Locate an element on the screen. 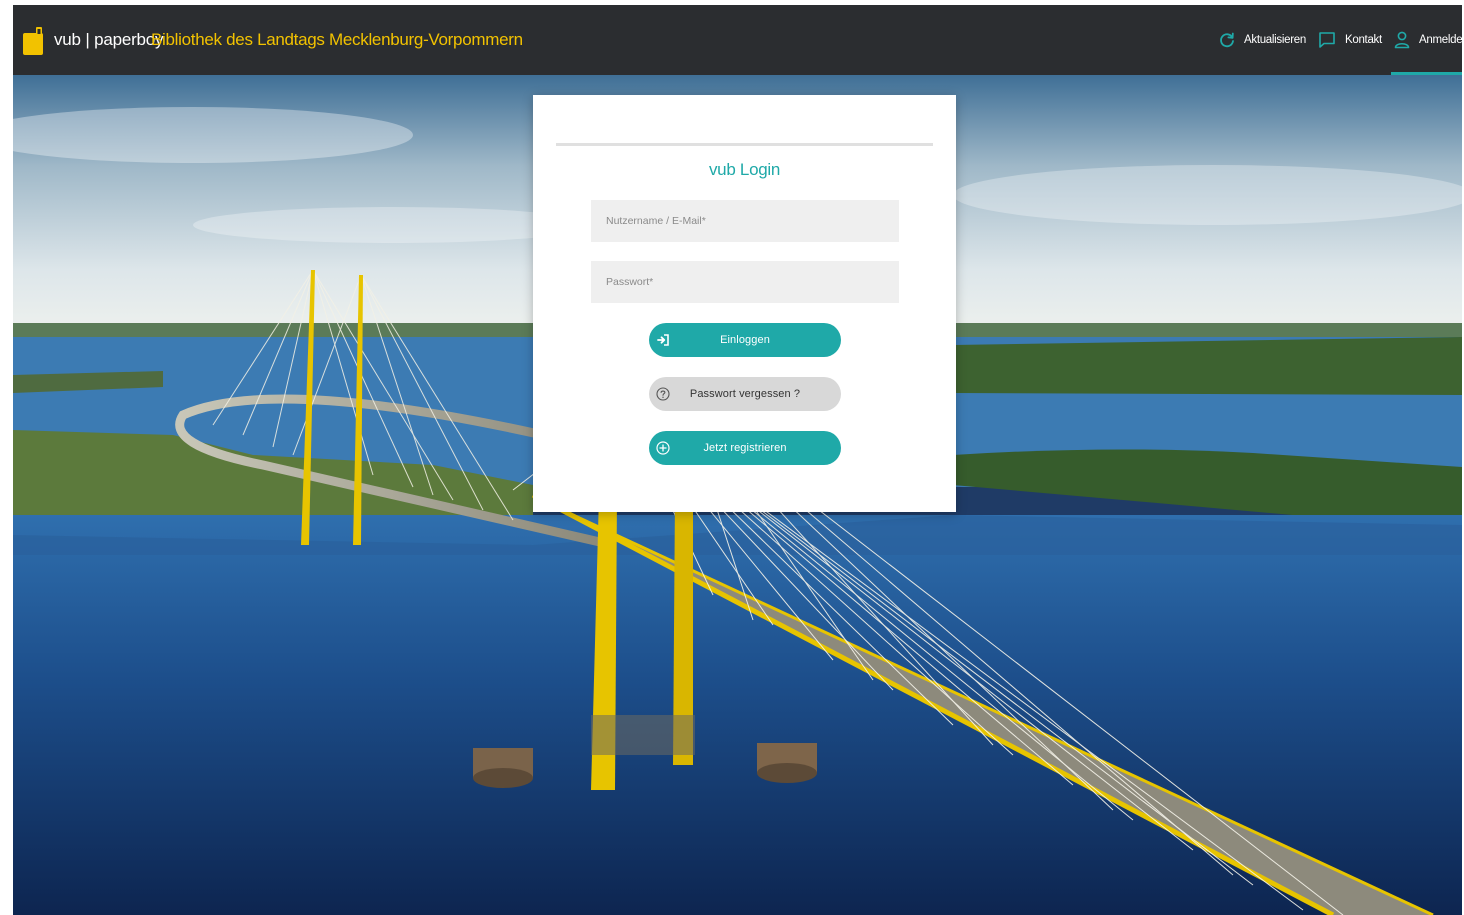 Image resolution: width=1464 pixels, height=915 pixels. forgot-password-button: Passwort vergessen ? is located at coordinates (745, 394).